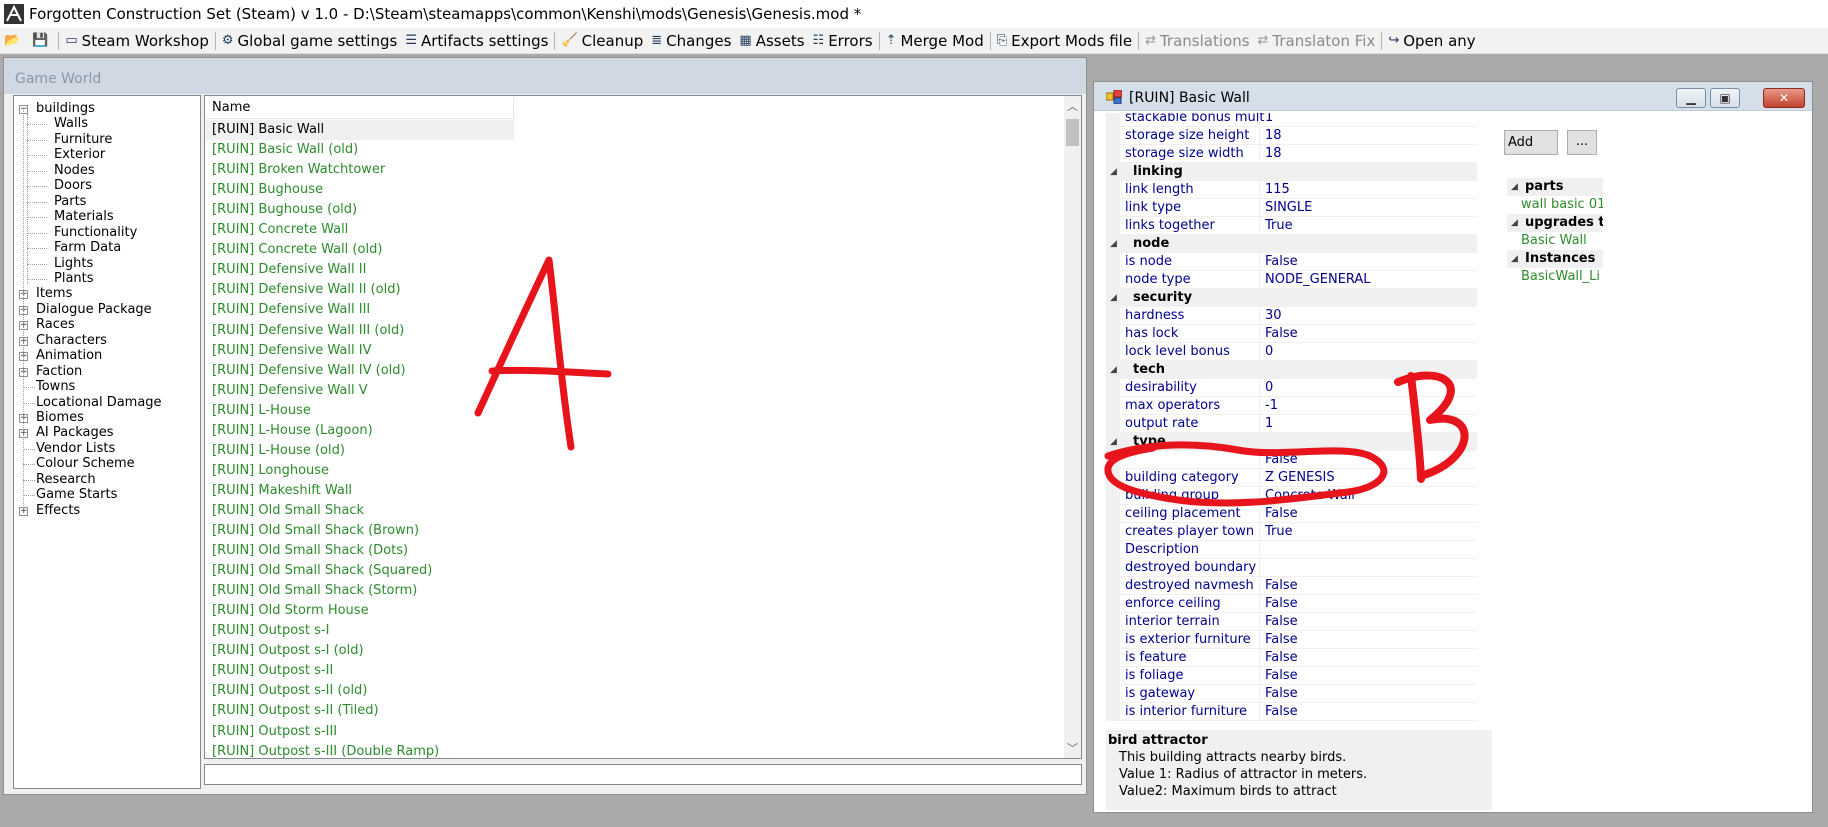 The width and height of the screenshot is (1828, 827). Describe the element at coordinates (1072, 132) in the screenshot. I see `scrollbar-thumb` at that location.